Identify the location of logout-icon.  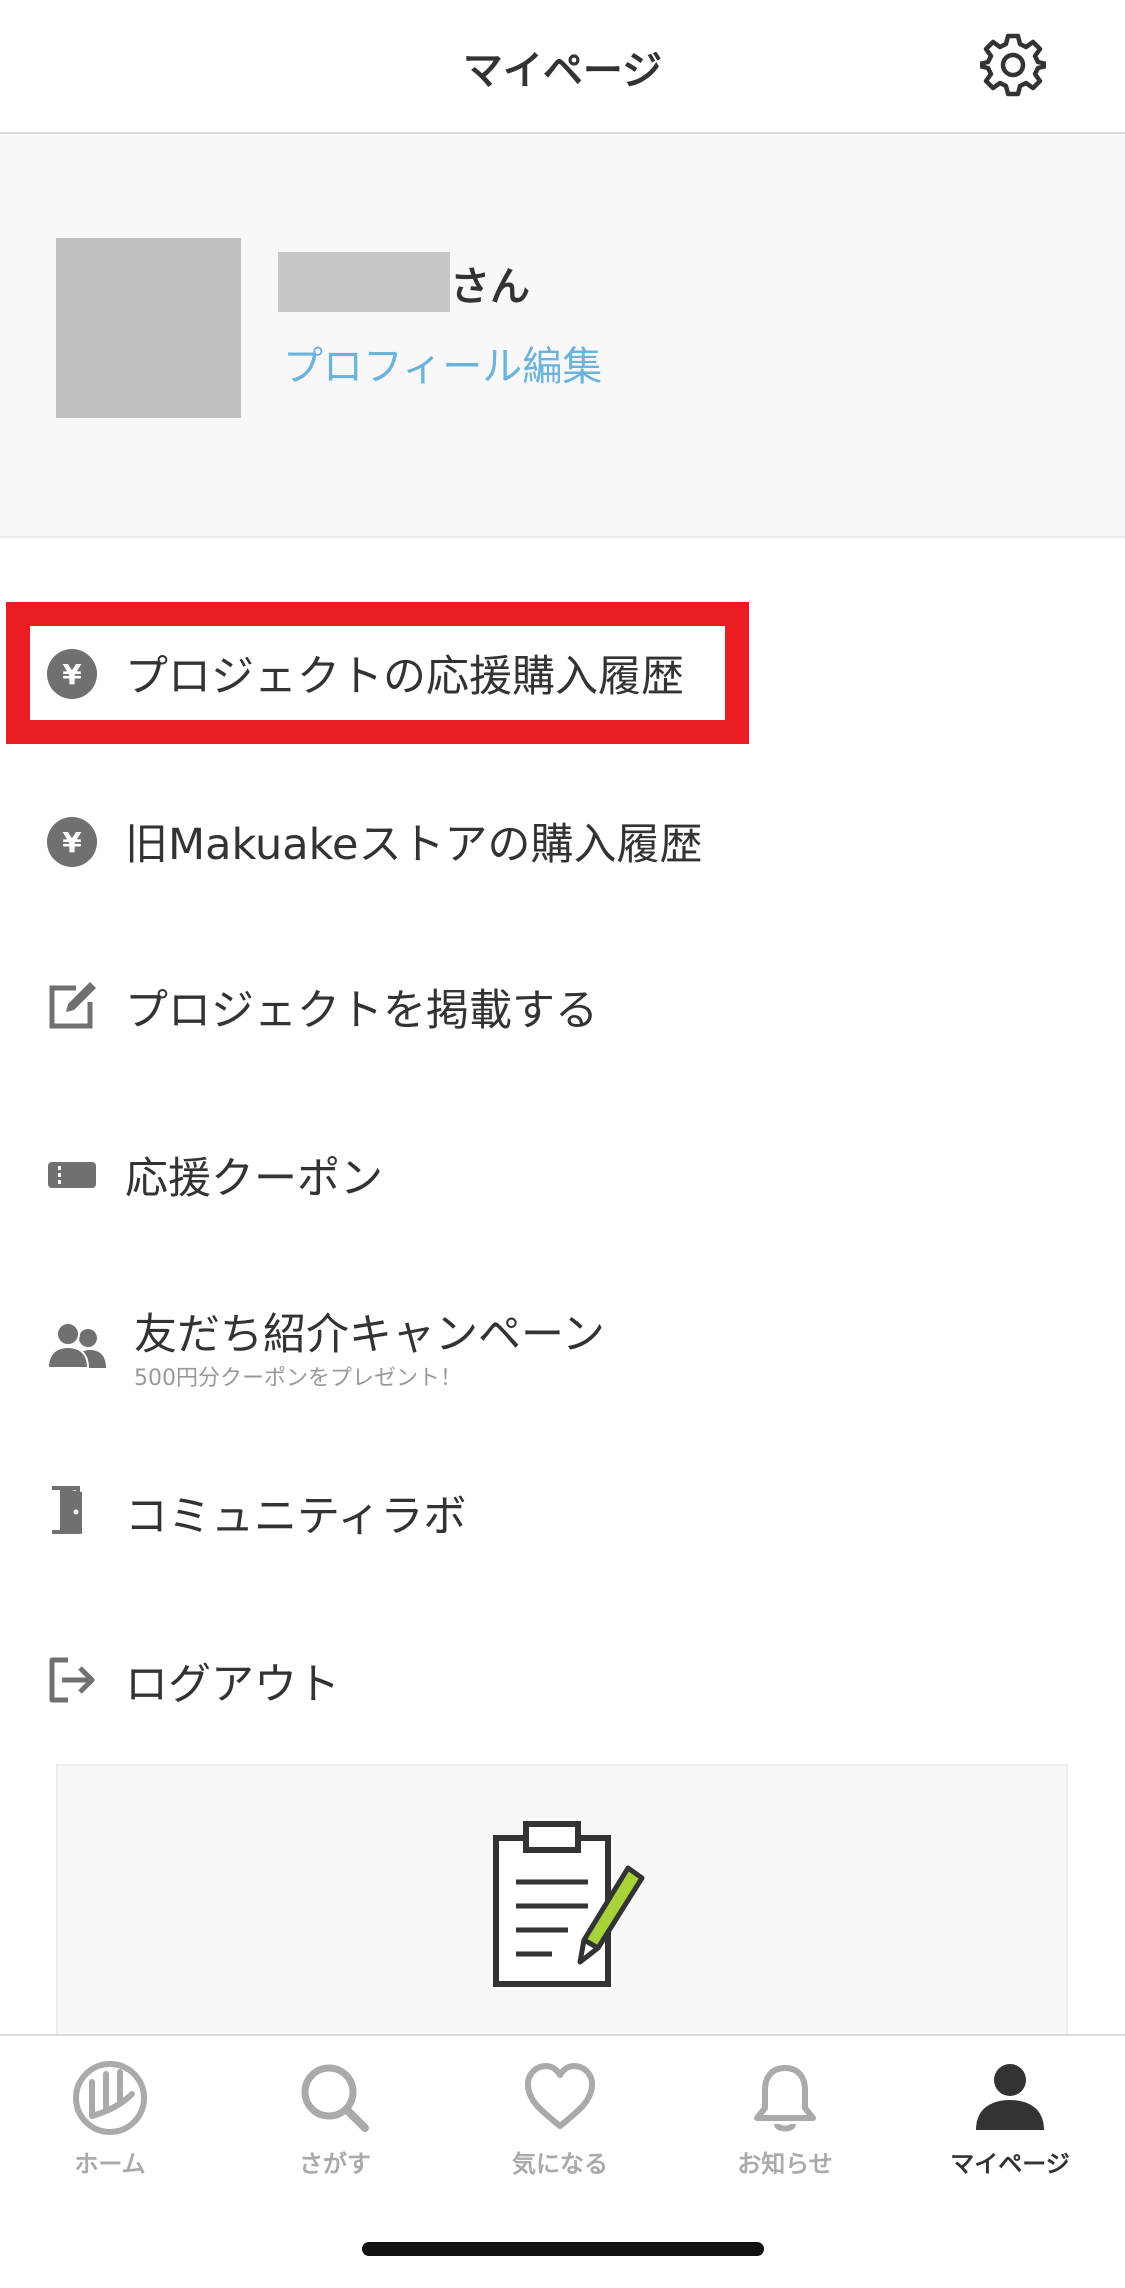
(72, 1680).